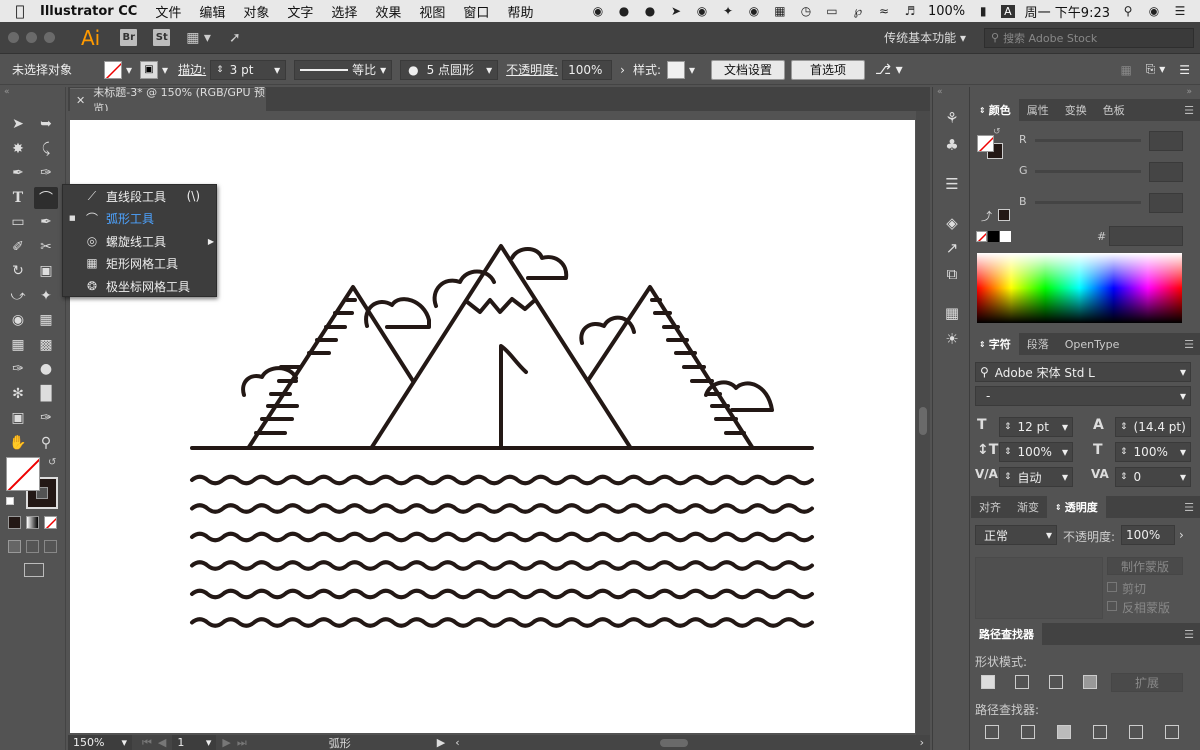  What do you see at coordinates (1036, 452) in the screenshot?
I see `vertical-scale-field: ⇕ 100% ▾` at bounding box center [1036, 452].